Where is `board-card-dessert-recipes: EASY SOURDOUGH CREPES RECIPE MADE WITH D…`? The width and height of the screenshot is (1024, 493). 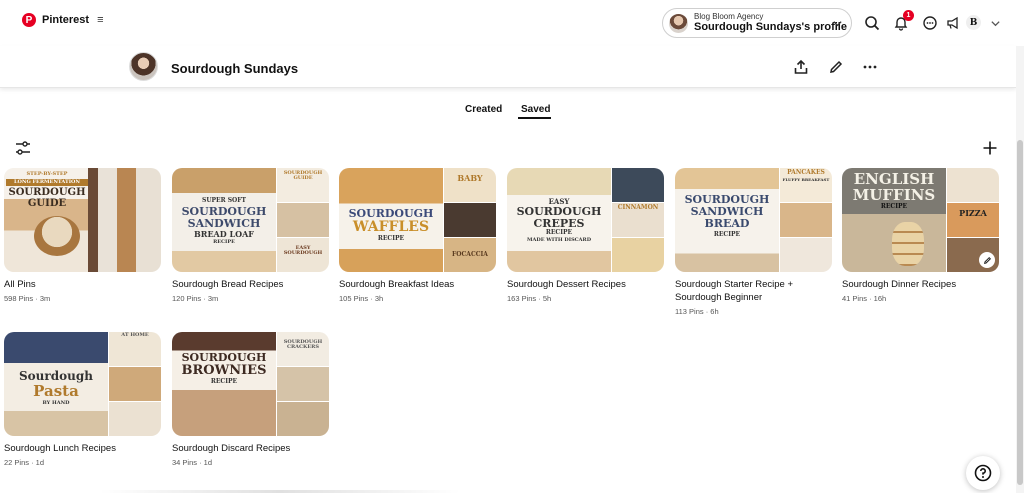 board-card-dessert-recipes: EASY SOURDOUGH CREPES RECIPE MADE WITH D… is located at coordinates (585, 235).